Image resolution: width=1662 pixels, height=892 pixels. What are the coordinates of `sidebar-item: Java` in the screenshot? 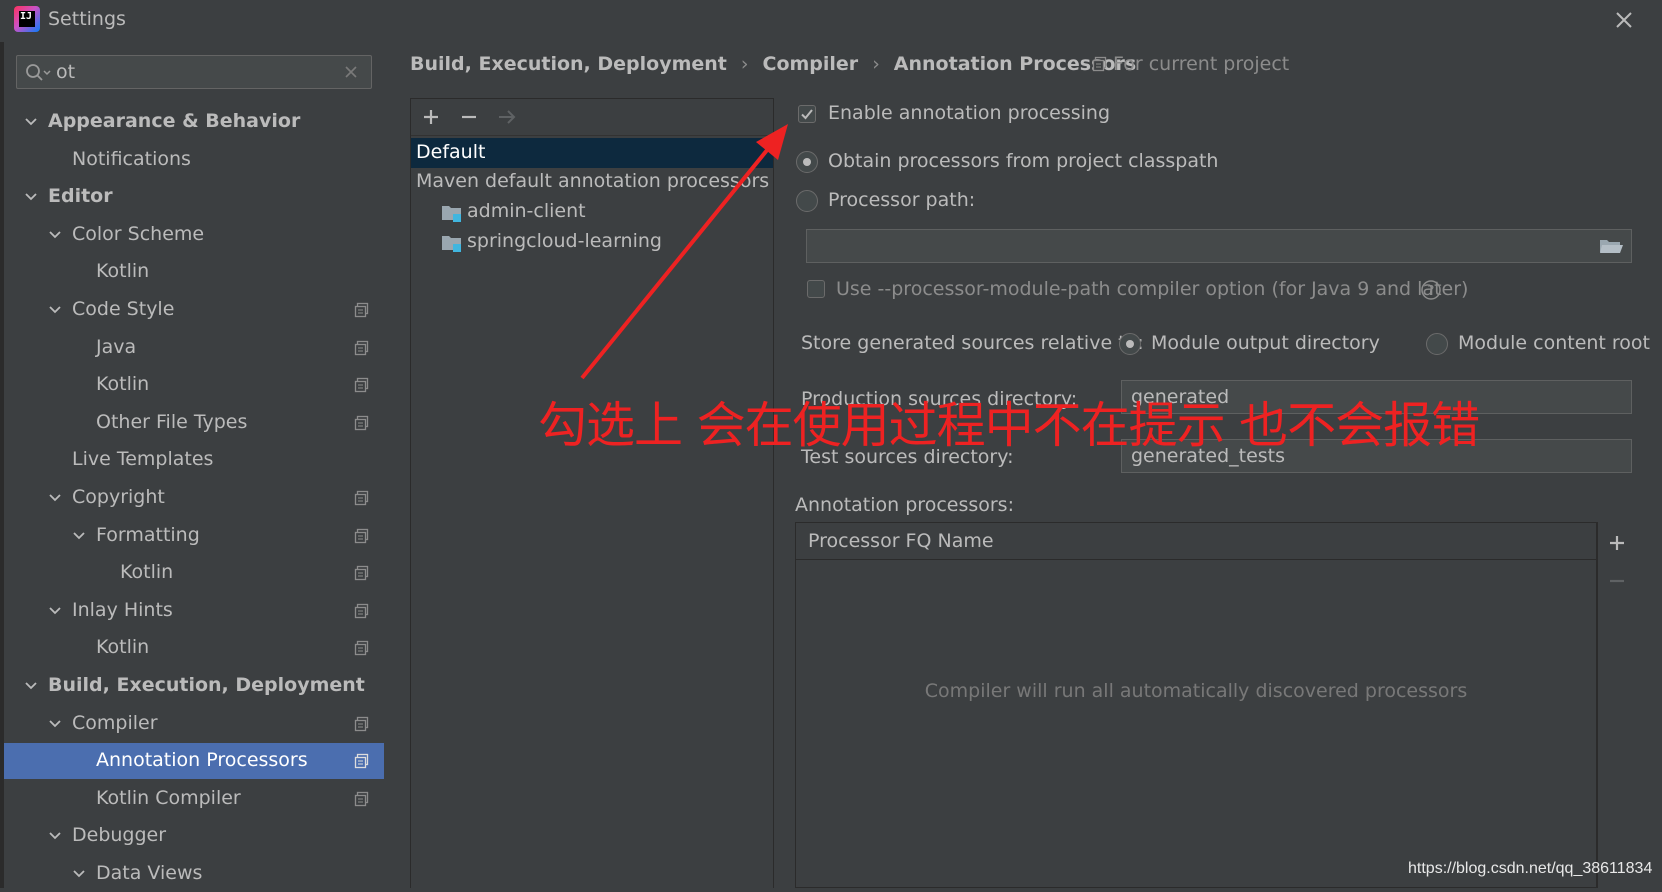 It's located at (194, 348).